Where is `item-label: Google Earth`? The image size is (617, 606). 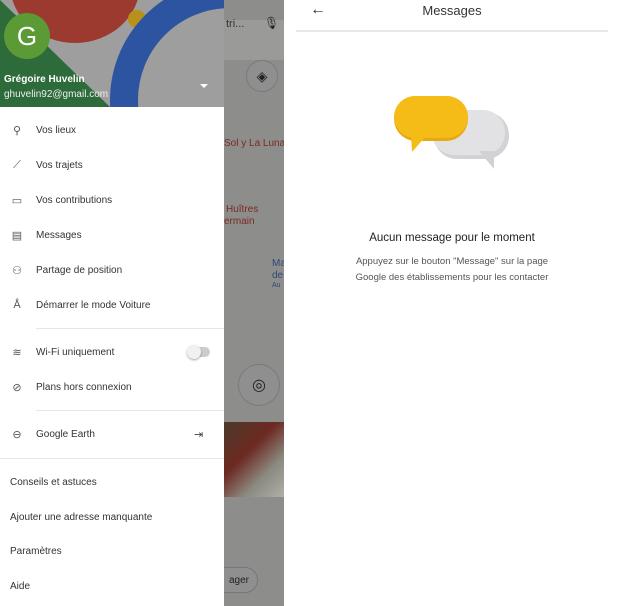 item-label: Google Earth is located at coordinates (65, 434).